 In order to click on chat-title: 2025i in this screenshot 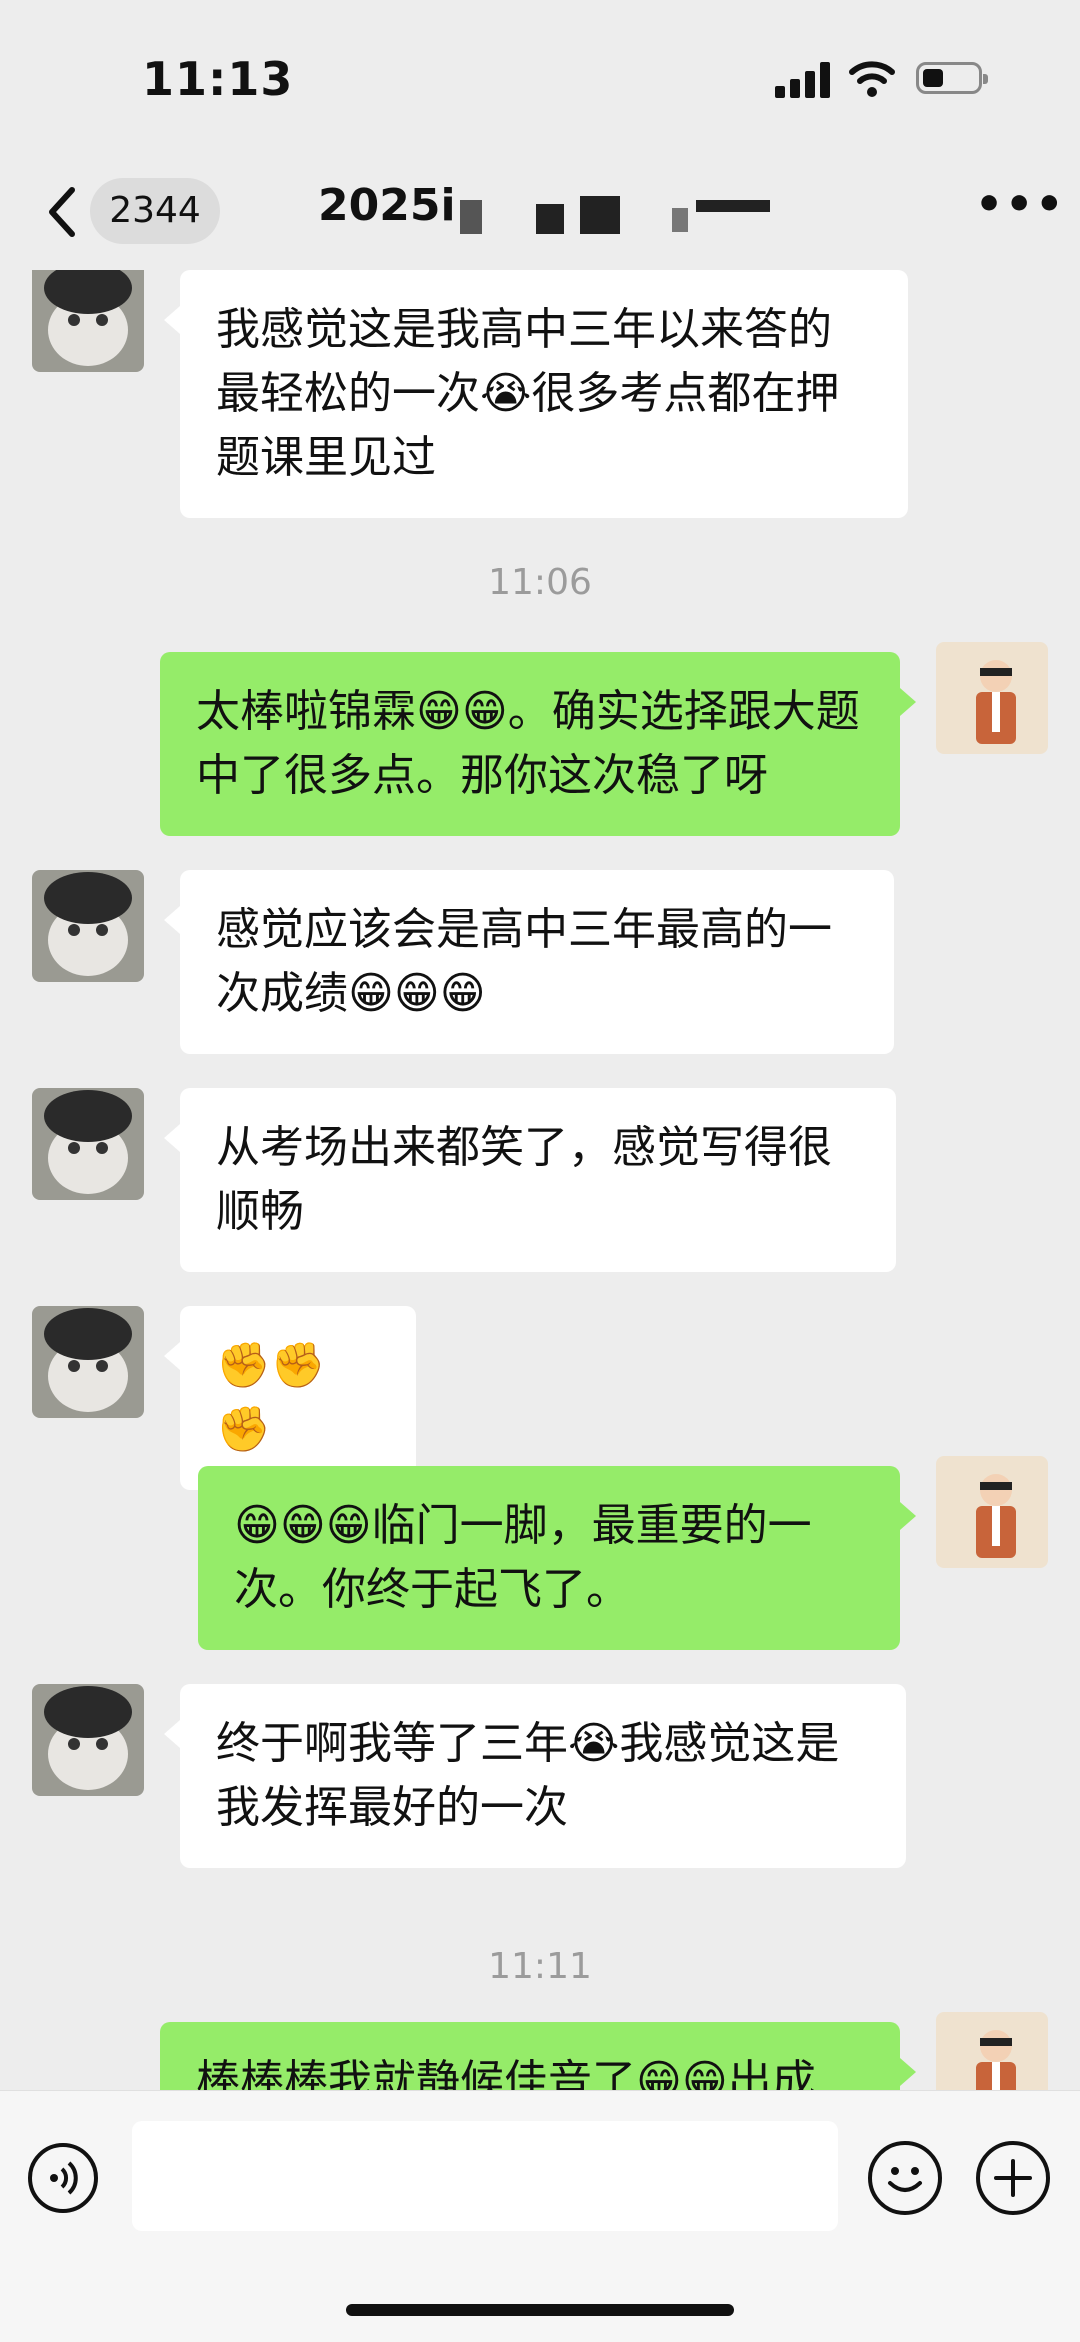, I will do `click(387, 205)`.